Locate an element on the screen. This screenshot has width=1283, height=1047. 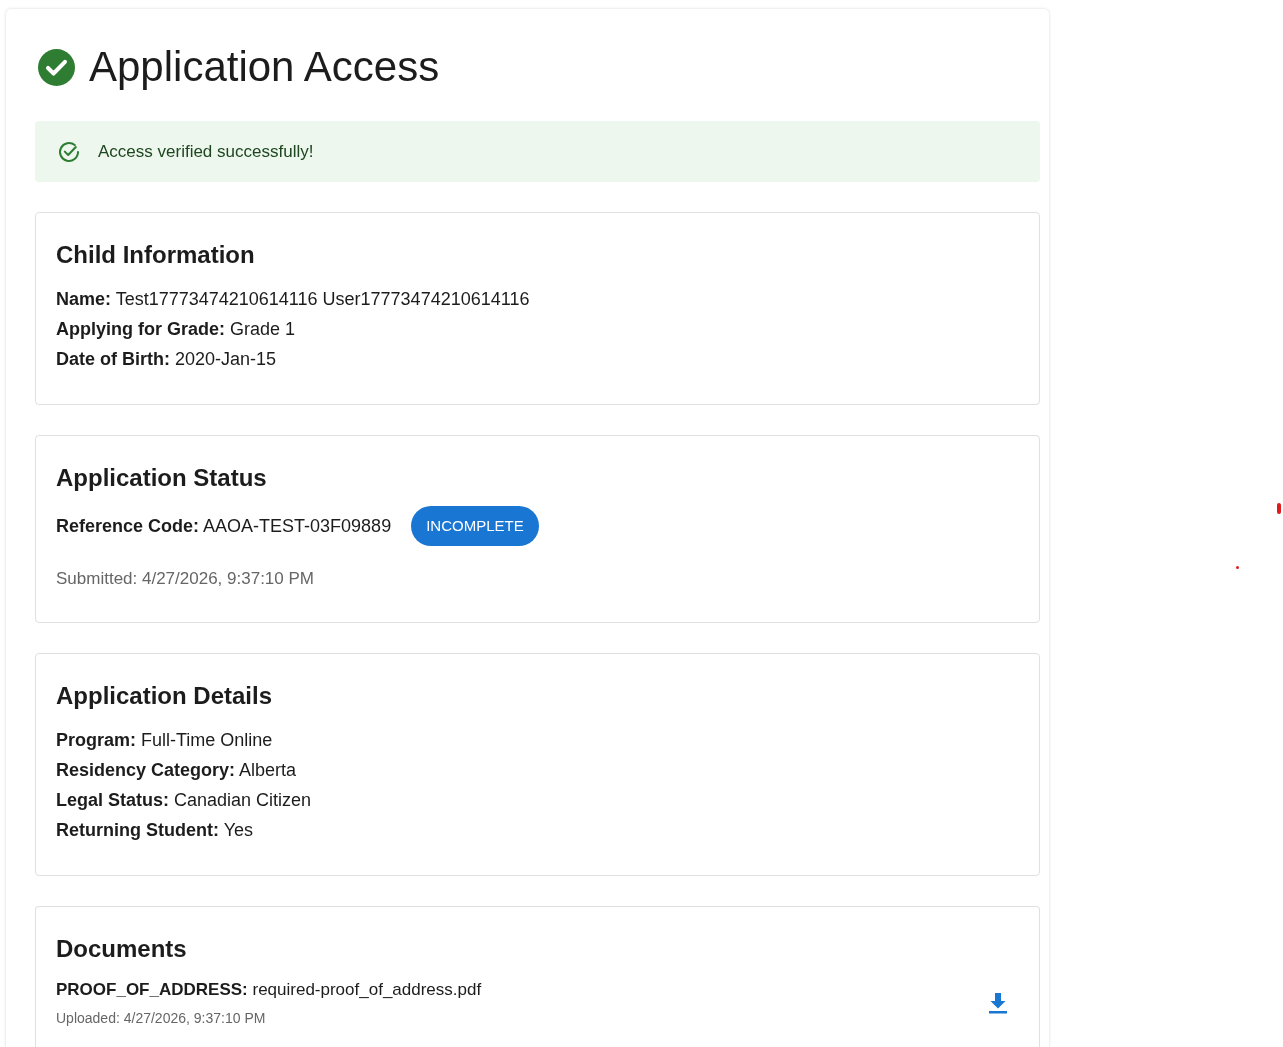
page-title: Application Access is located at coordinates (264, 67).